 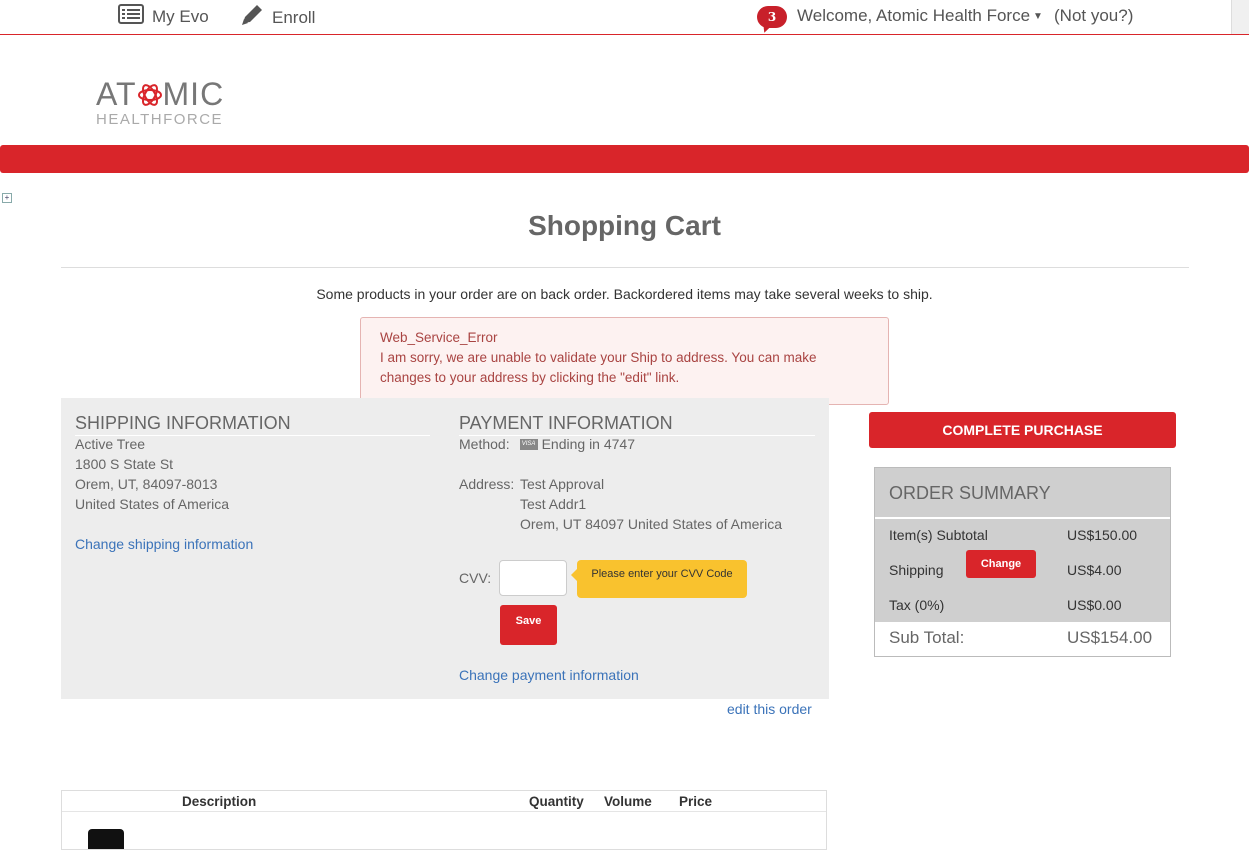 What do you see at coordinates (916, 570) in the screenshot?
I see `shipping-label: Shipping` at bounding box center [916, 570].